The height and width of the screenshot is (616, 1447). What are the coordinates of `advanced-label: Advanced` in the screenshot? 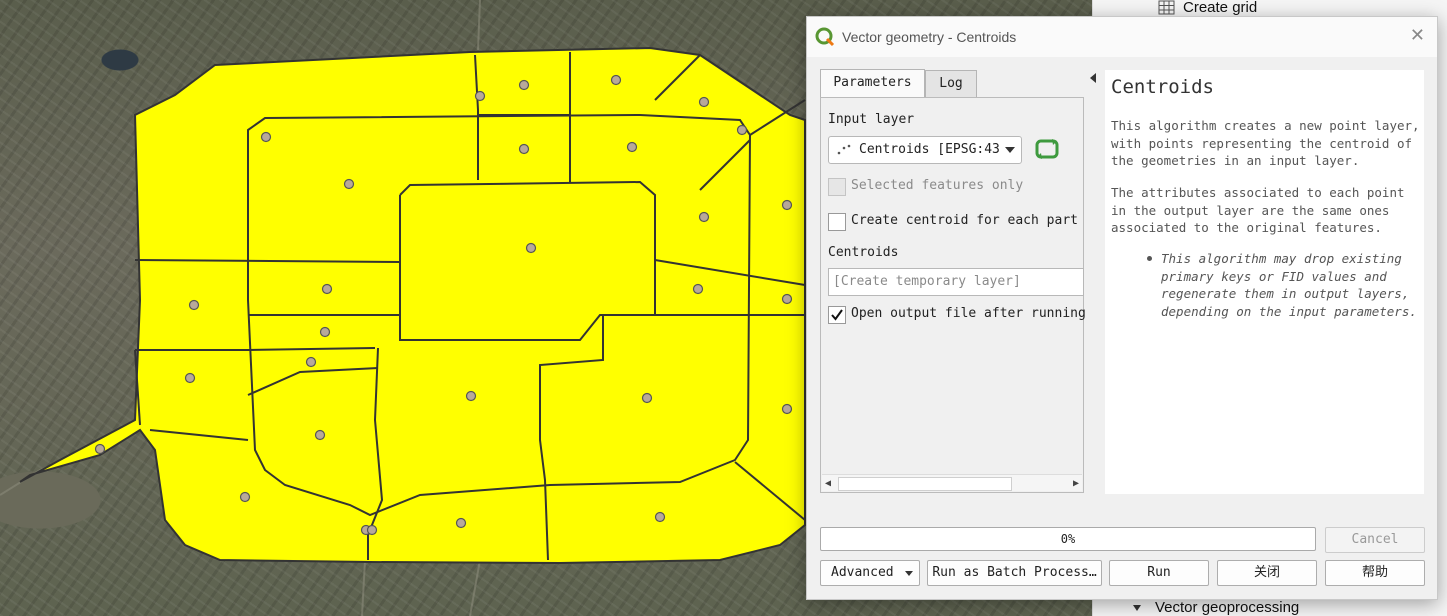 It's located at (862, 572).